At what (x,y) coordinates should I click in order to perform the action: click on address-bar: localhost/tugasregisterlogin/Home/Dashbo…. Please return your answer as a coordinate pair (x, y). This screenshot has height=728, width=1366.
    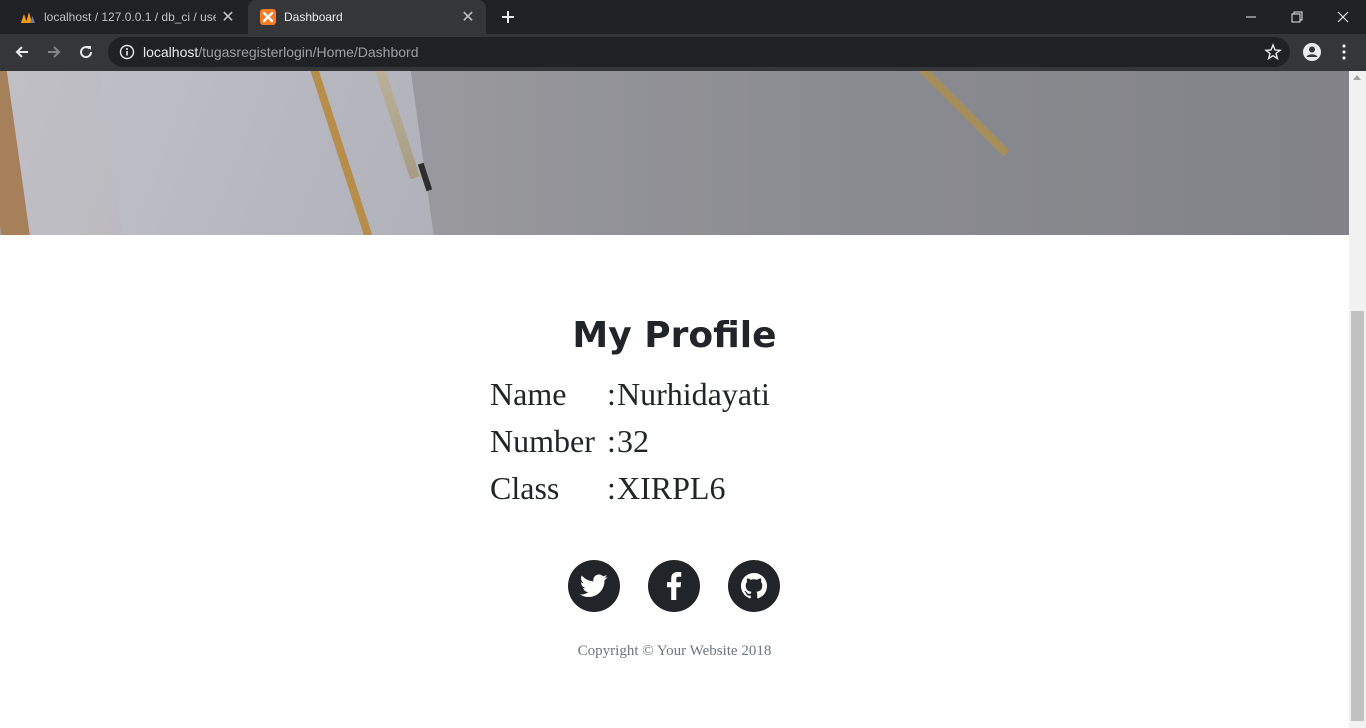
    Looking at the image, I should click on (699, 52).